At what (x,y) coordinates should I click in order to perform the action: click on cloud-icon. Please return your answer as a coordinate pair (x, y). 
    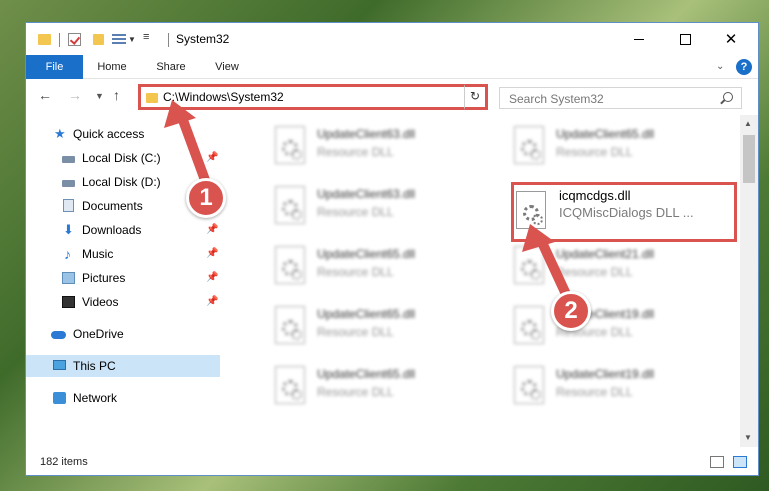
    Looking at the image, I should click on (58, 335).